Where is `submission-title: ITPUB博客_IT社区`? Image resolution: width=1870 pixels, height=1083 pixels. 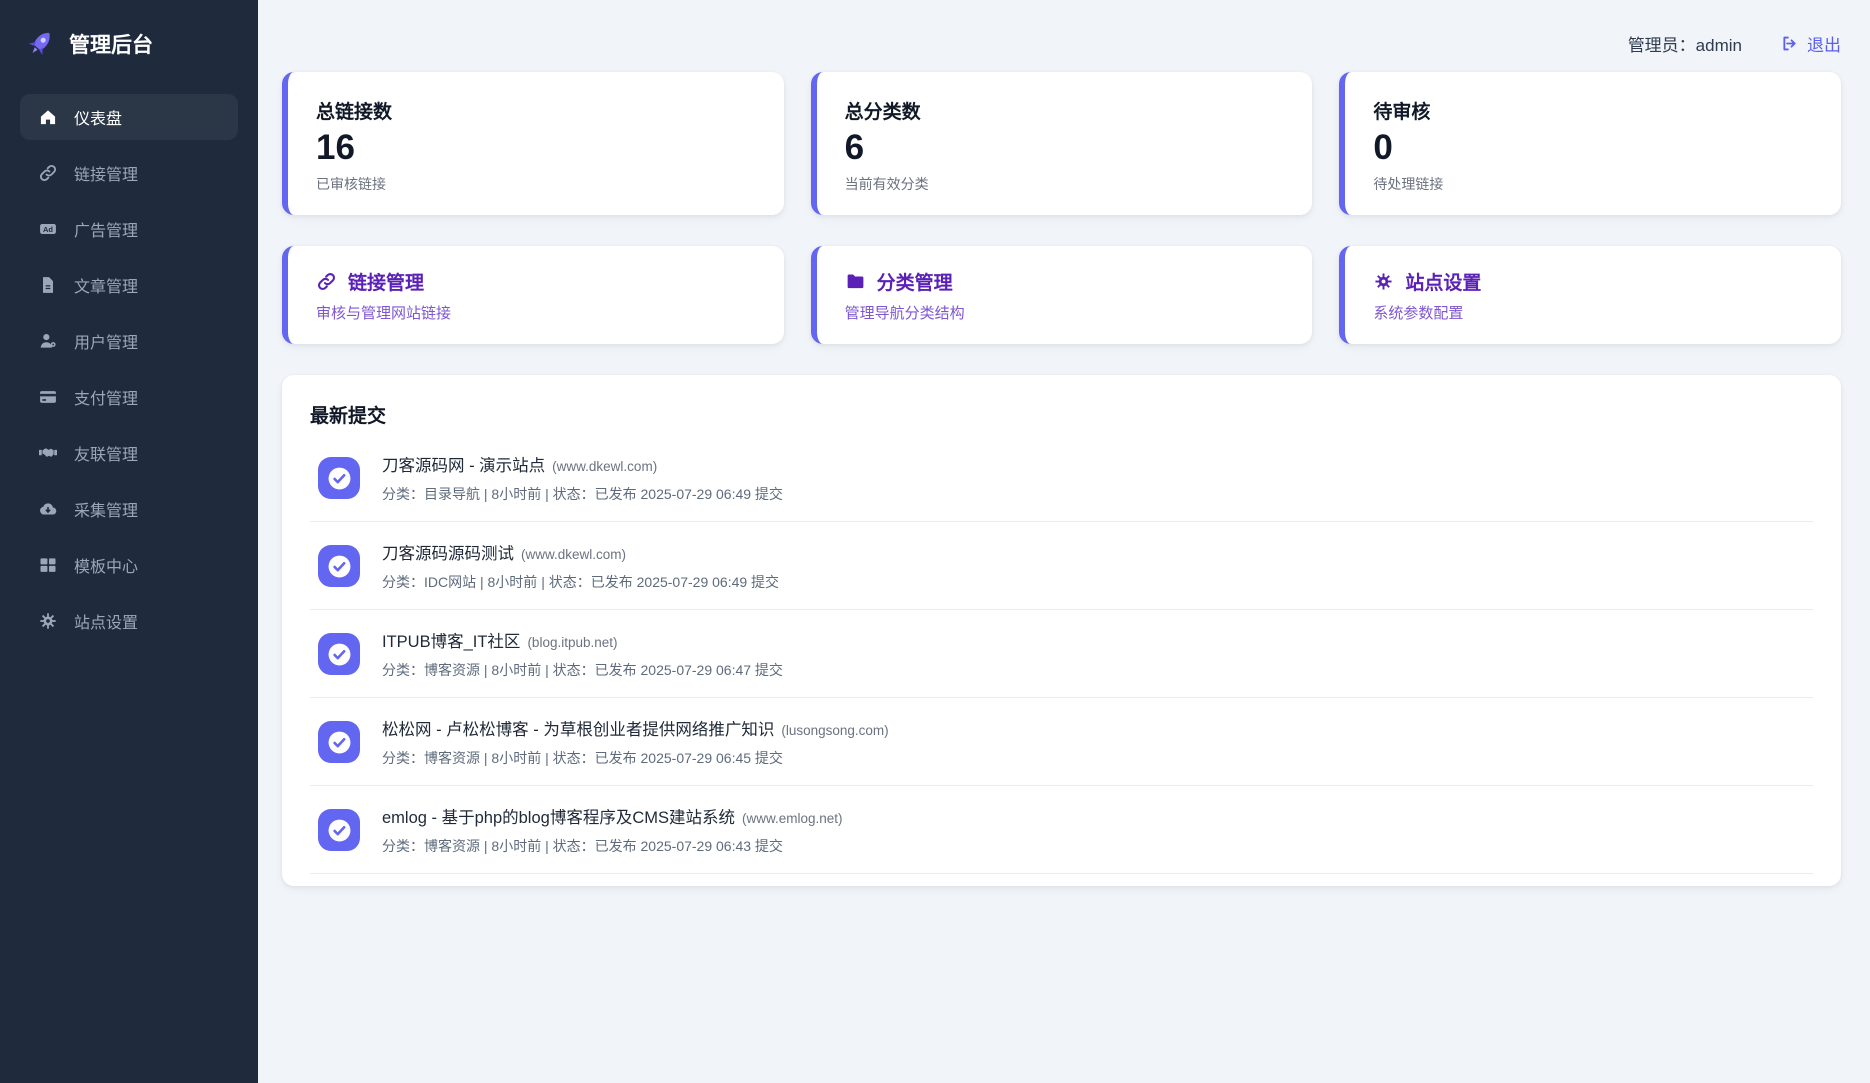 submission-title: ITPUB博客_IT社区 is located at coordinates (451, 642).